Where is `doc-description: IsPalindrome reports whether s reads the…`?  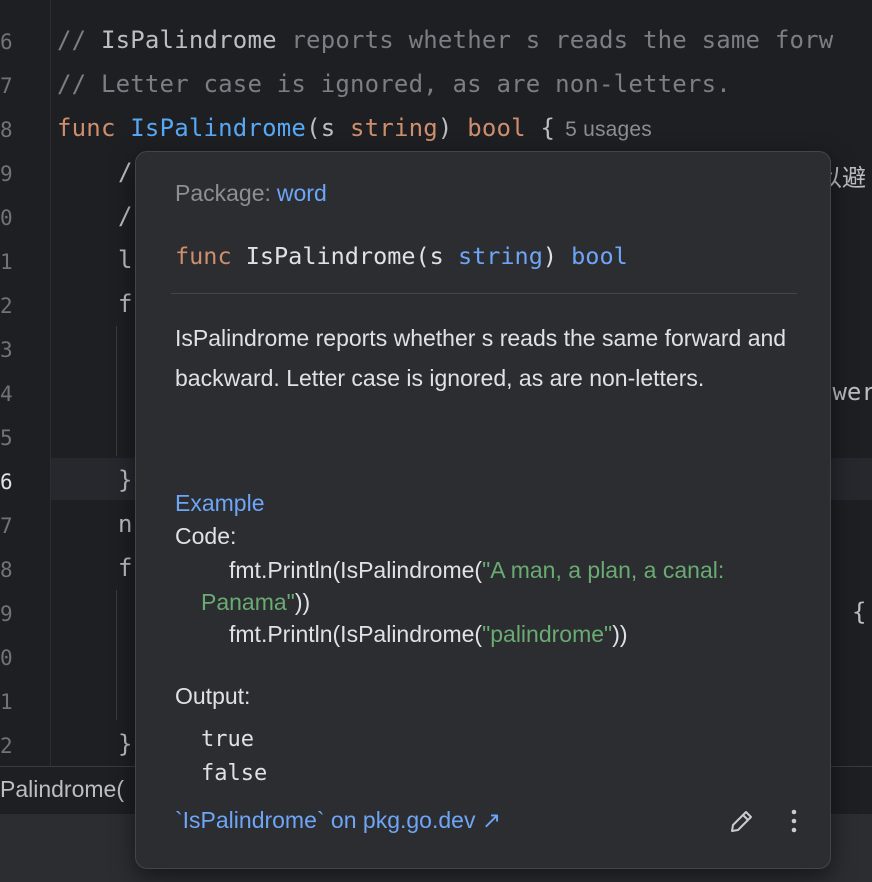 doc-description: IsPalindrome reports whether s reads the… is located at coordinates (481, 358).